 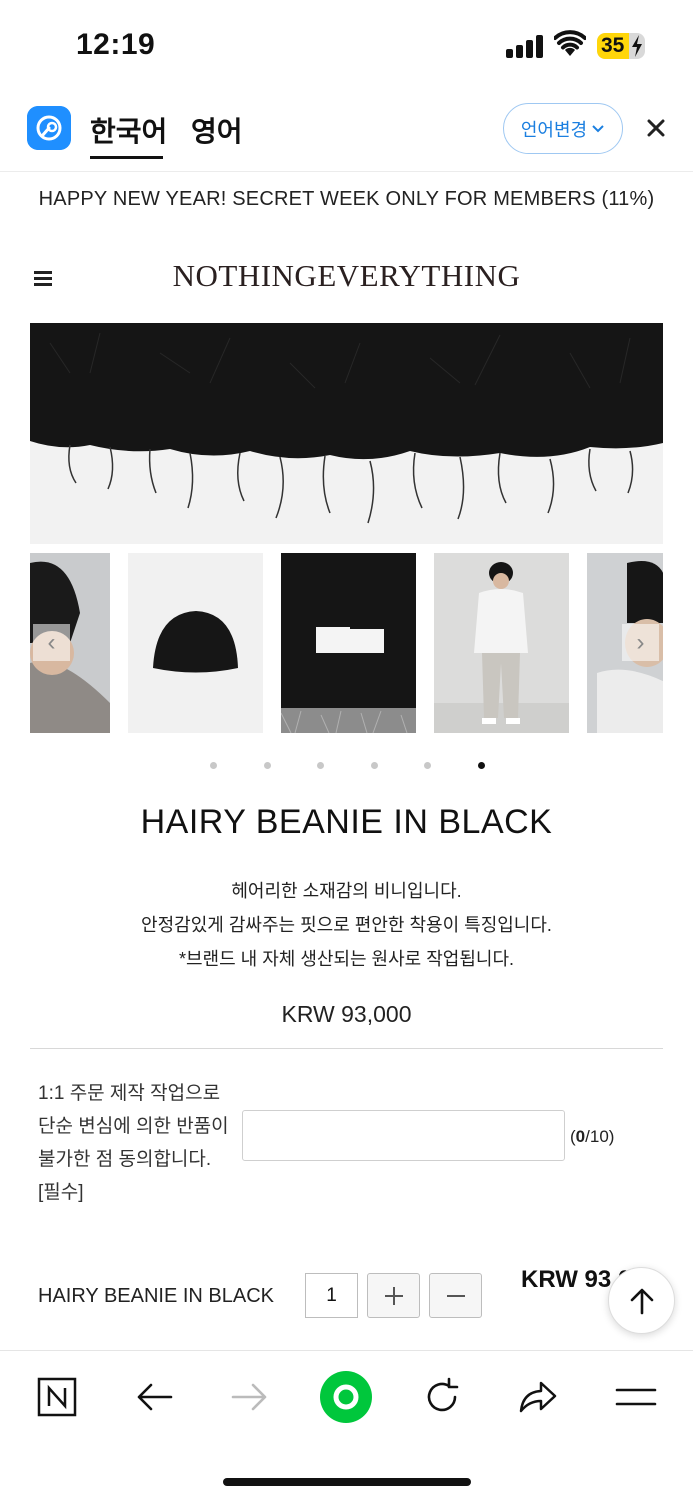 I want to click on refresh-button, so click(x=442, y=1397).